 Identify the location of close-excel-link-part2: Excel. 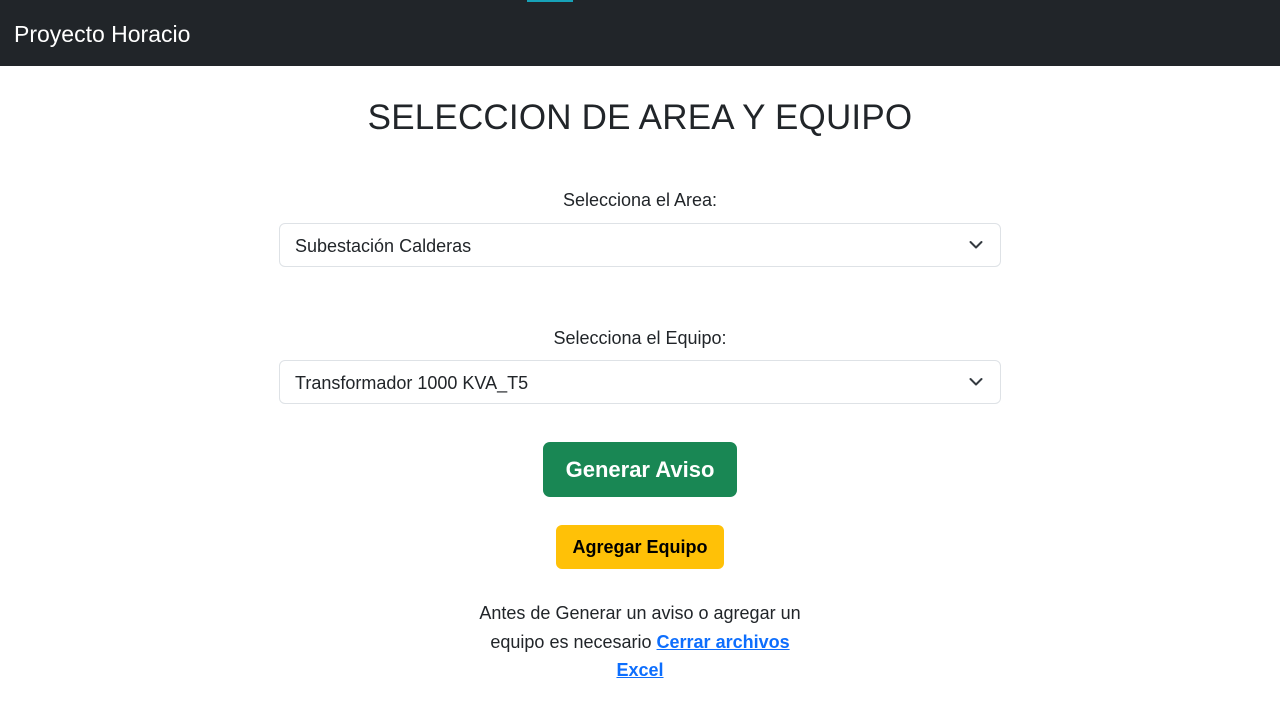
(639, 670).